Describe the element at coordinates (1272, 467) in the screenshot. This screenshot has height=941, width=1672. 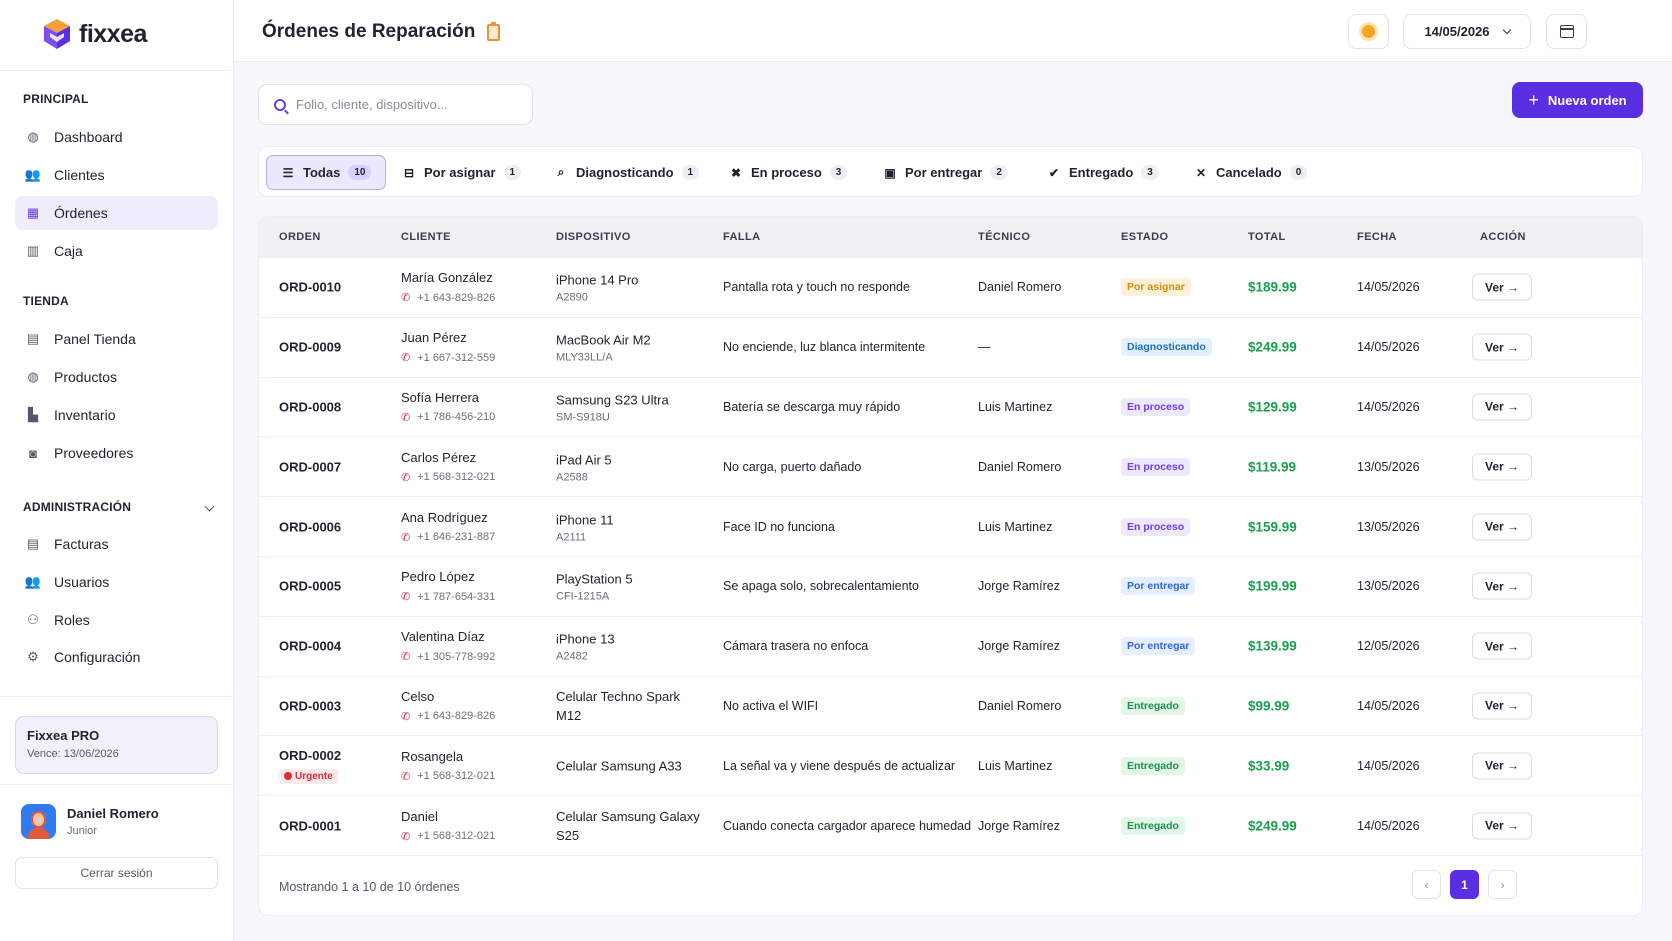
I see `order-total: $119.99` at that location.